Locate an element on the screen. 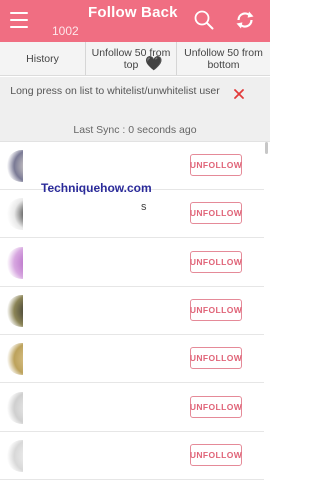 This screenshot has width=320, height=483. menu-icon is located at coordinates (19, 20).